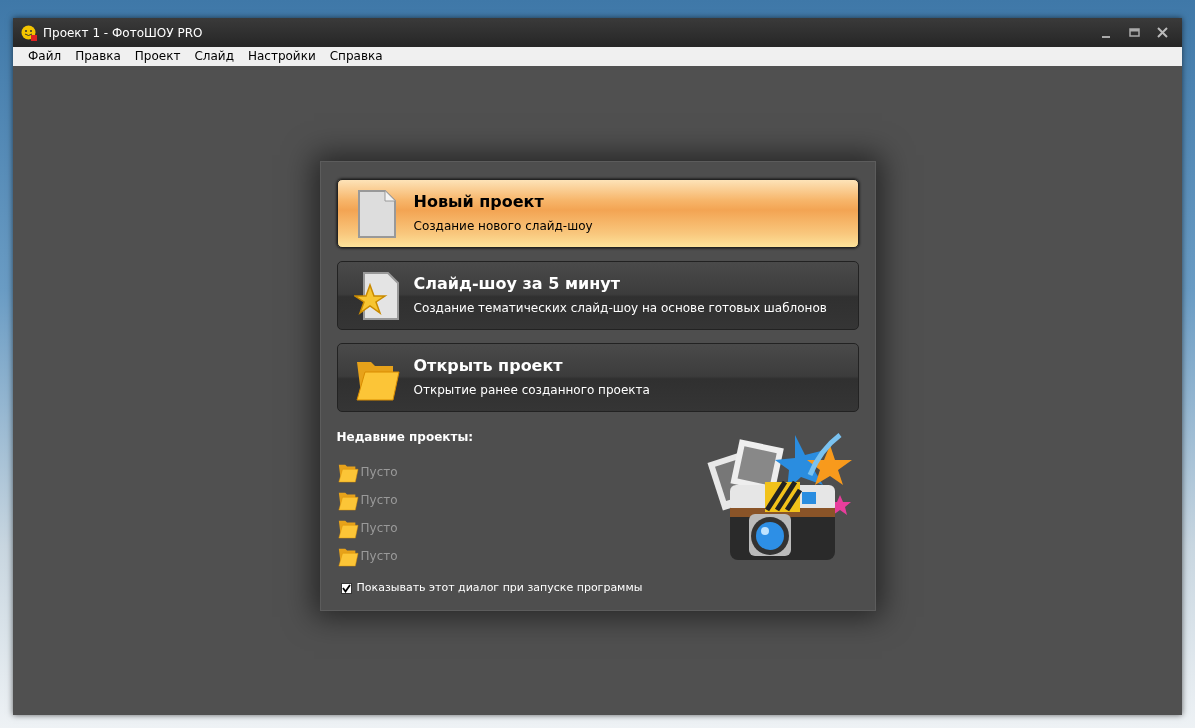 The width and height of the screenshot is (1195, 728). Describe the element at coordinates (1134, 32) in the screenshot. I see `maximize-icon` at that location.